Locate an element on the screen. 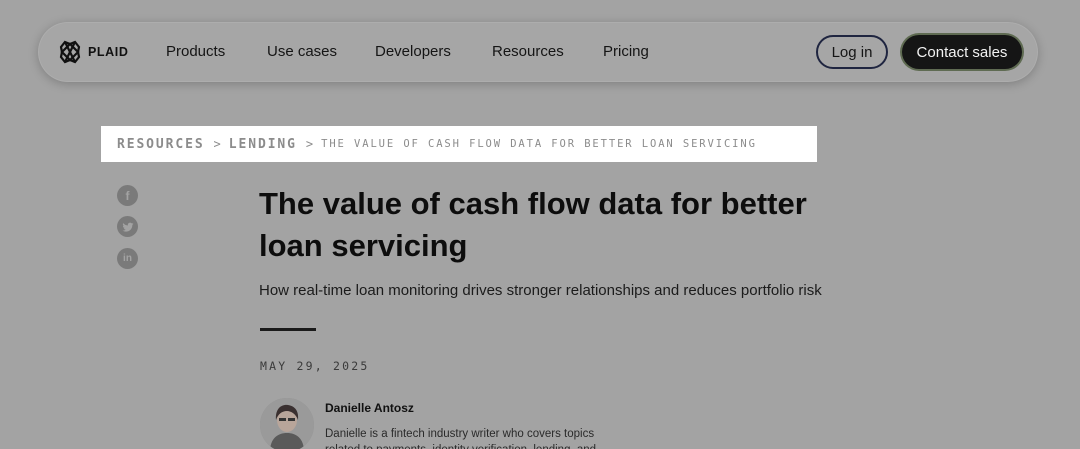 This screenshot has width=1080, height=449. author-photo is located at coordinates (287, 423).